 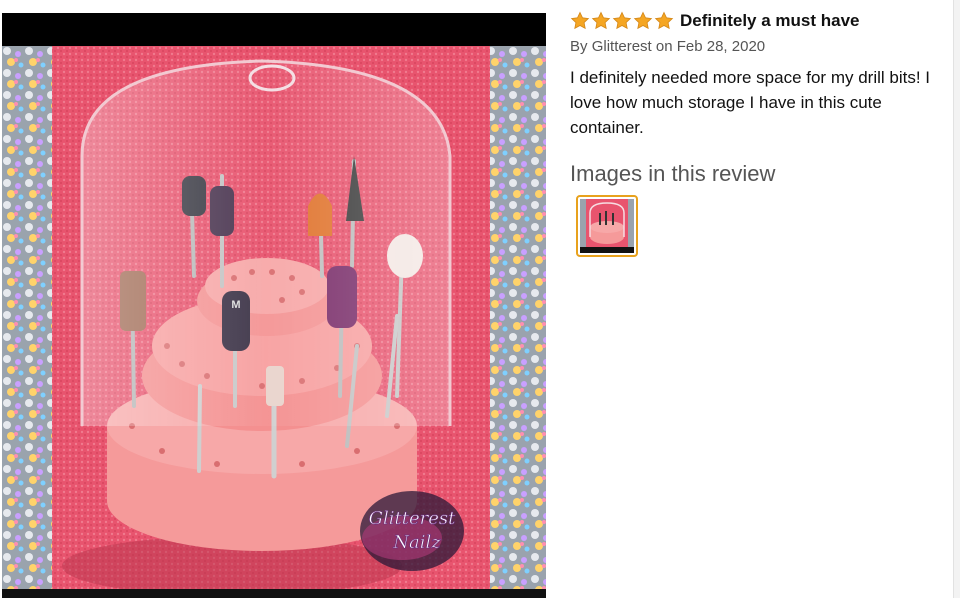 I want to click on review-byline: By Glitterest on Feb 28, 2020, so click(x=760, y=46).